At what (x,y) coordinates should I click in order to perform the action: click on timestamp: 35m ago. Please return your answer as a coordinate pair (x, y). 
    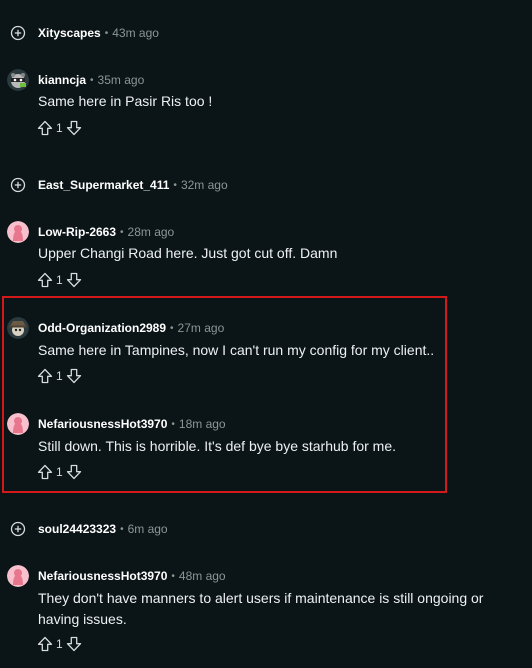
    Looking at the image, I should click on (121, 80).